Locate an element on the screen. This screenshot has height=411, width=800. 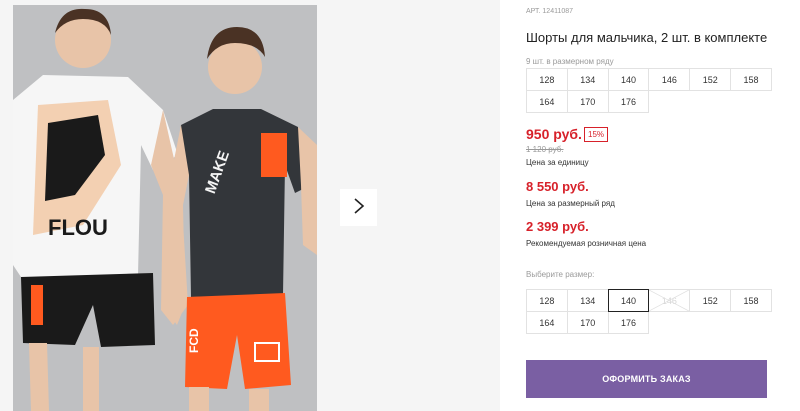
old-price: 1 120 руб. is located at coordinates (545, 149).